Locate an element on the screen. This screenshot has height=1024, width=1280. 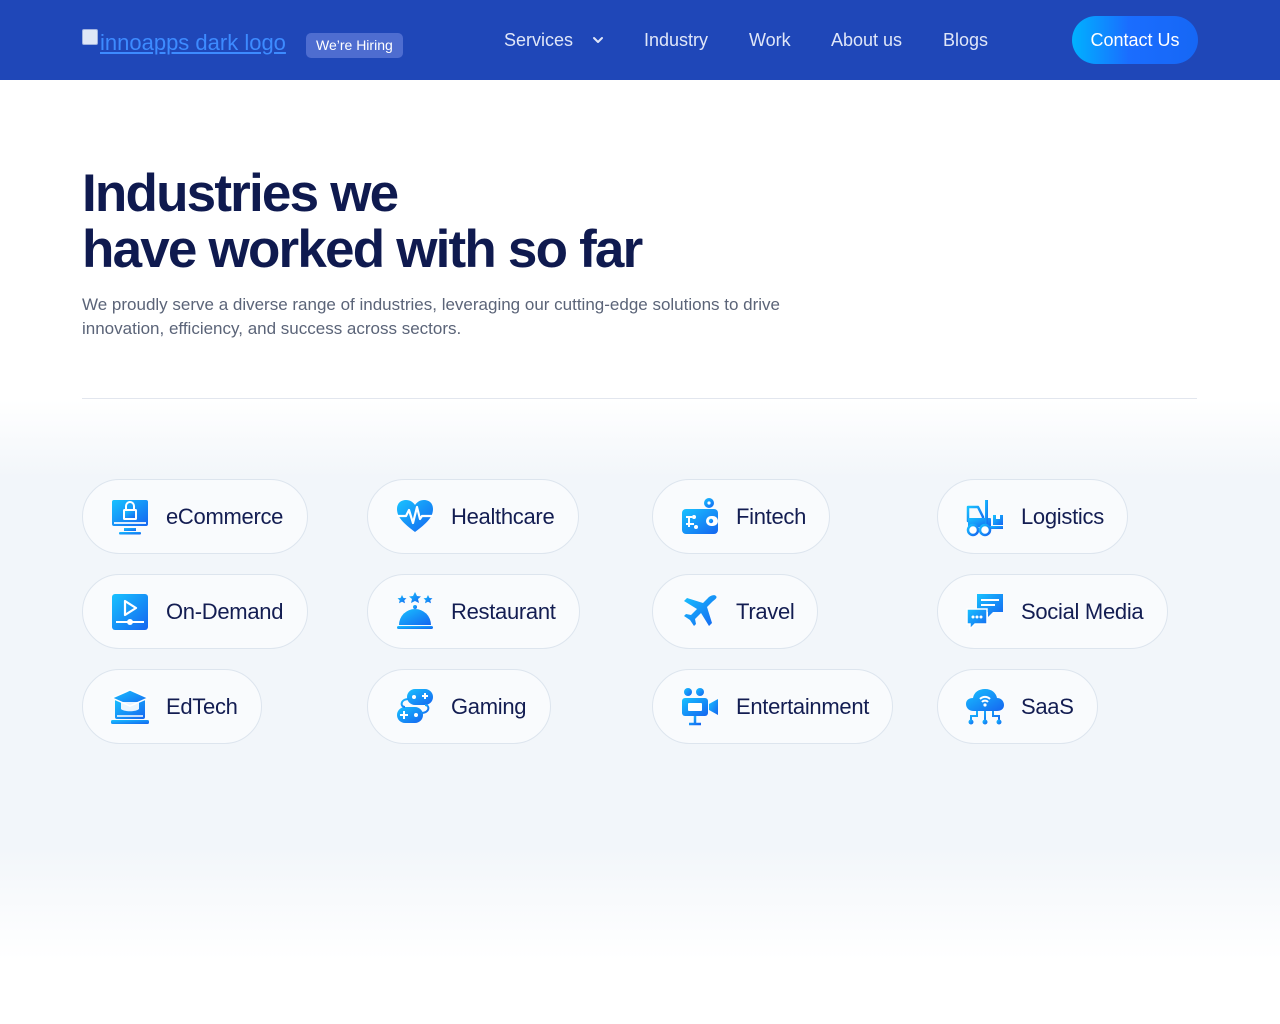
industry-chip-entertainment: Entertainment is located at coordinates (772, 706).